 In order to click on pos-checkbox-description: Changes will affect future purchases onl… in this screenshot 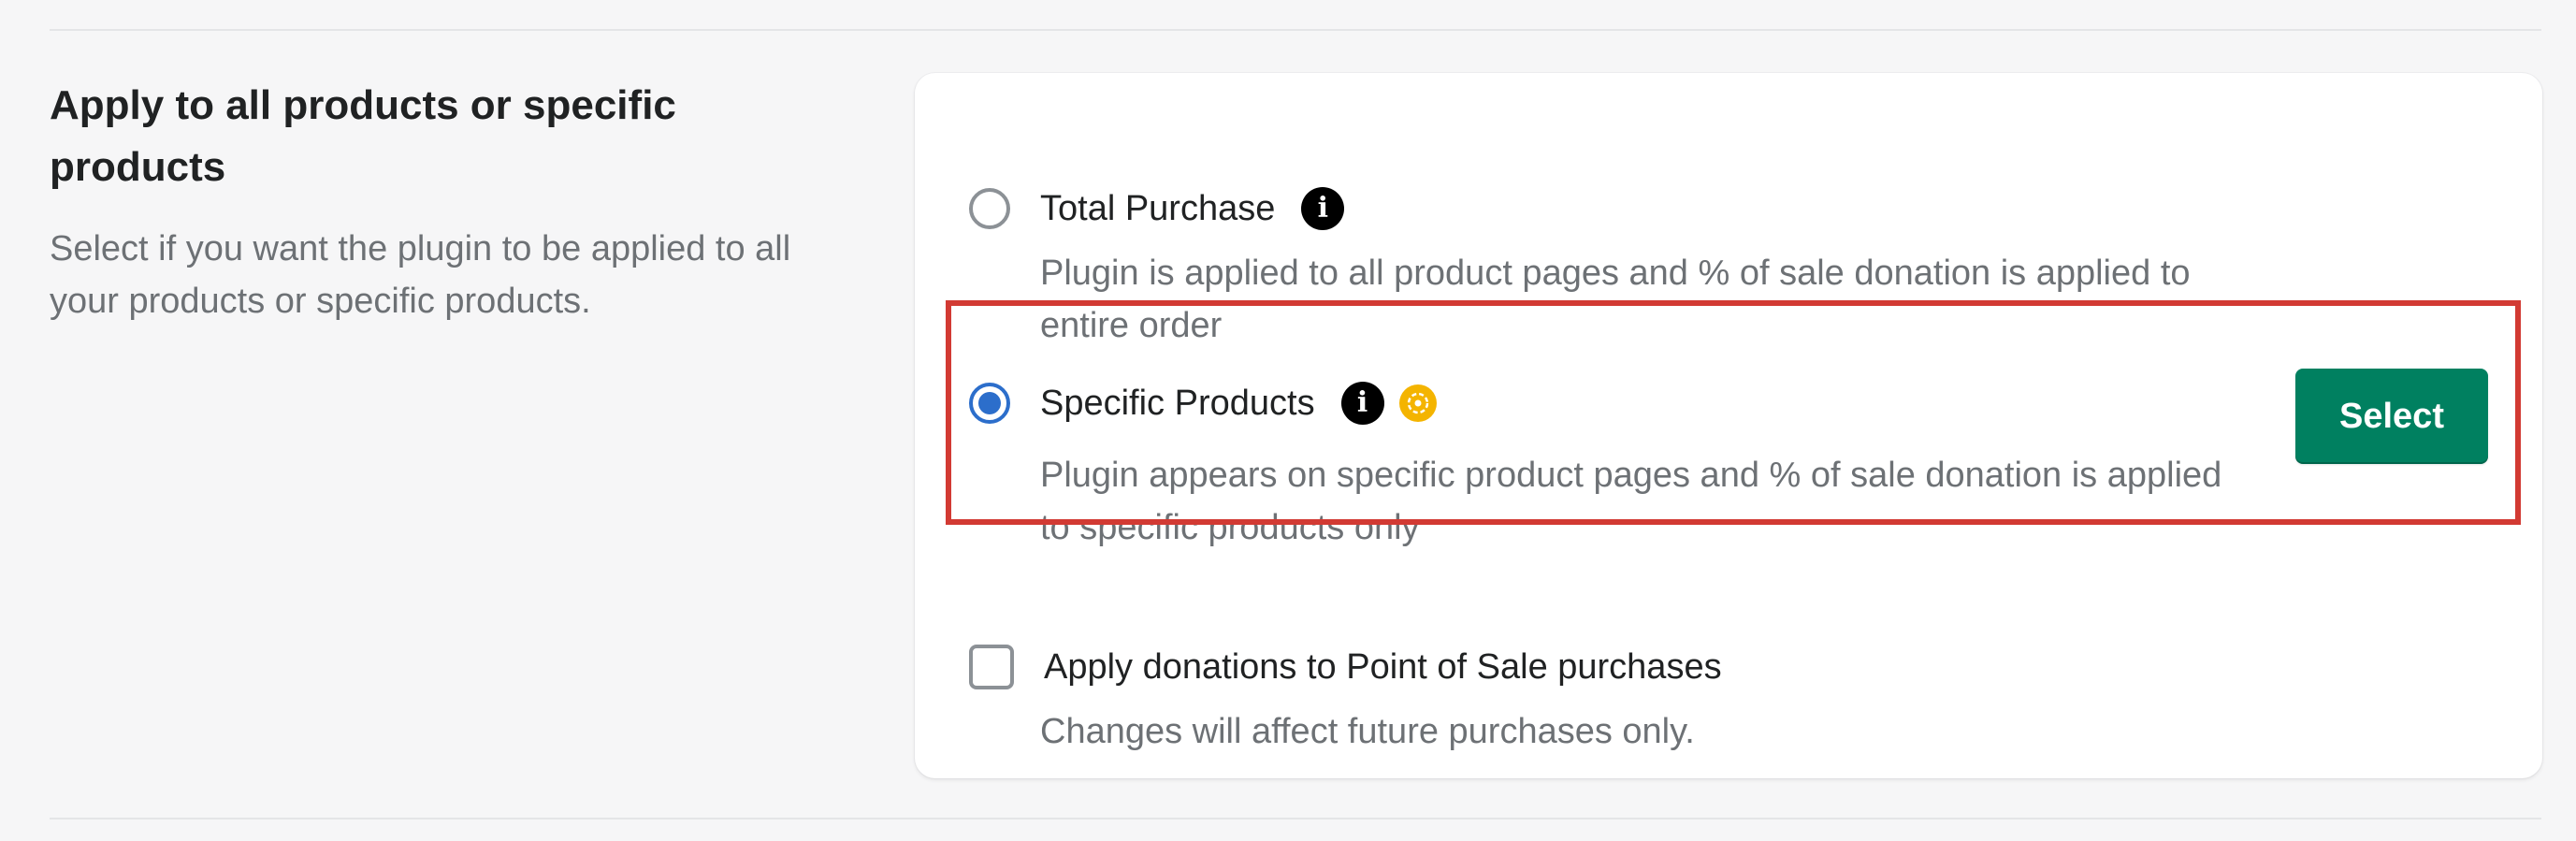, I will do `click(1367, 731)`.